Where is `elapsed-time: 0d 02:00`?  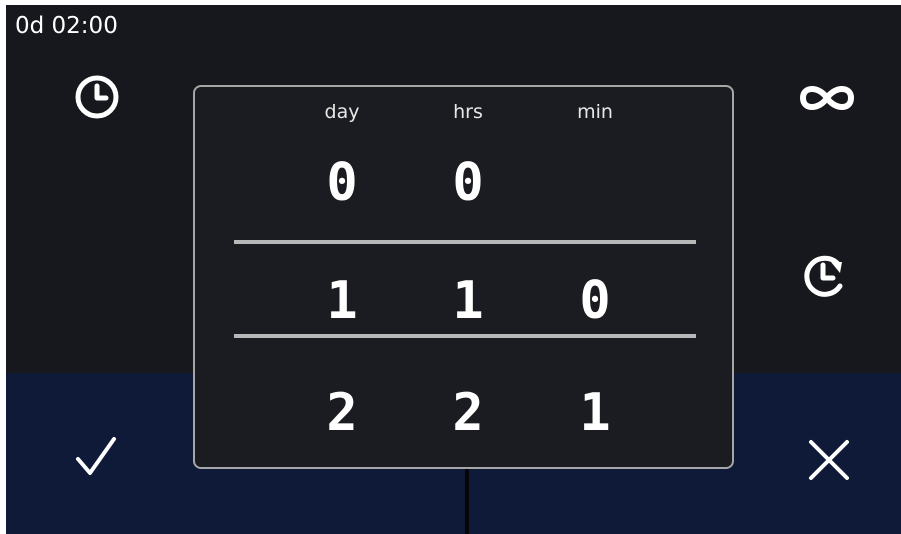 elapsed-time: 0d 02:00 is located at coordinates (66, 26).